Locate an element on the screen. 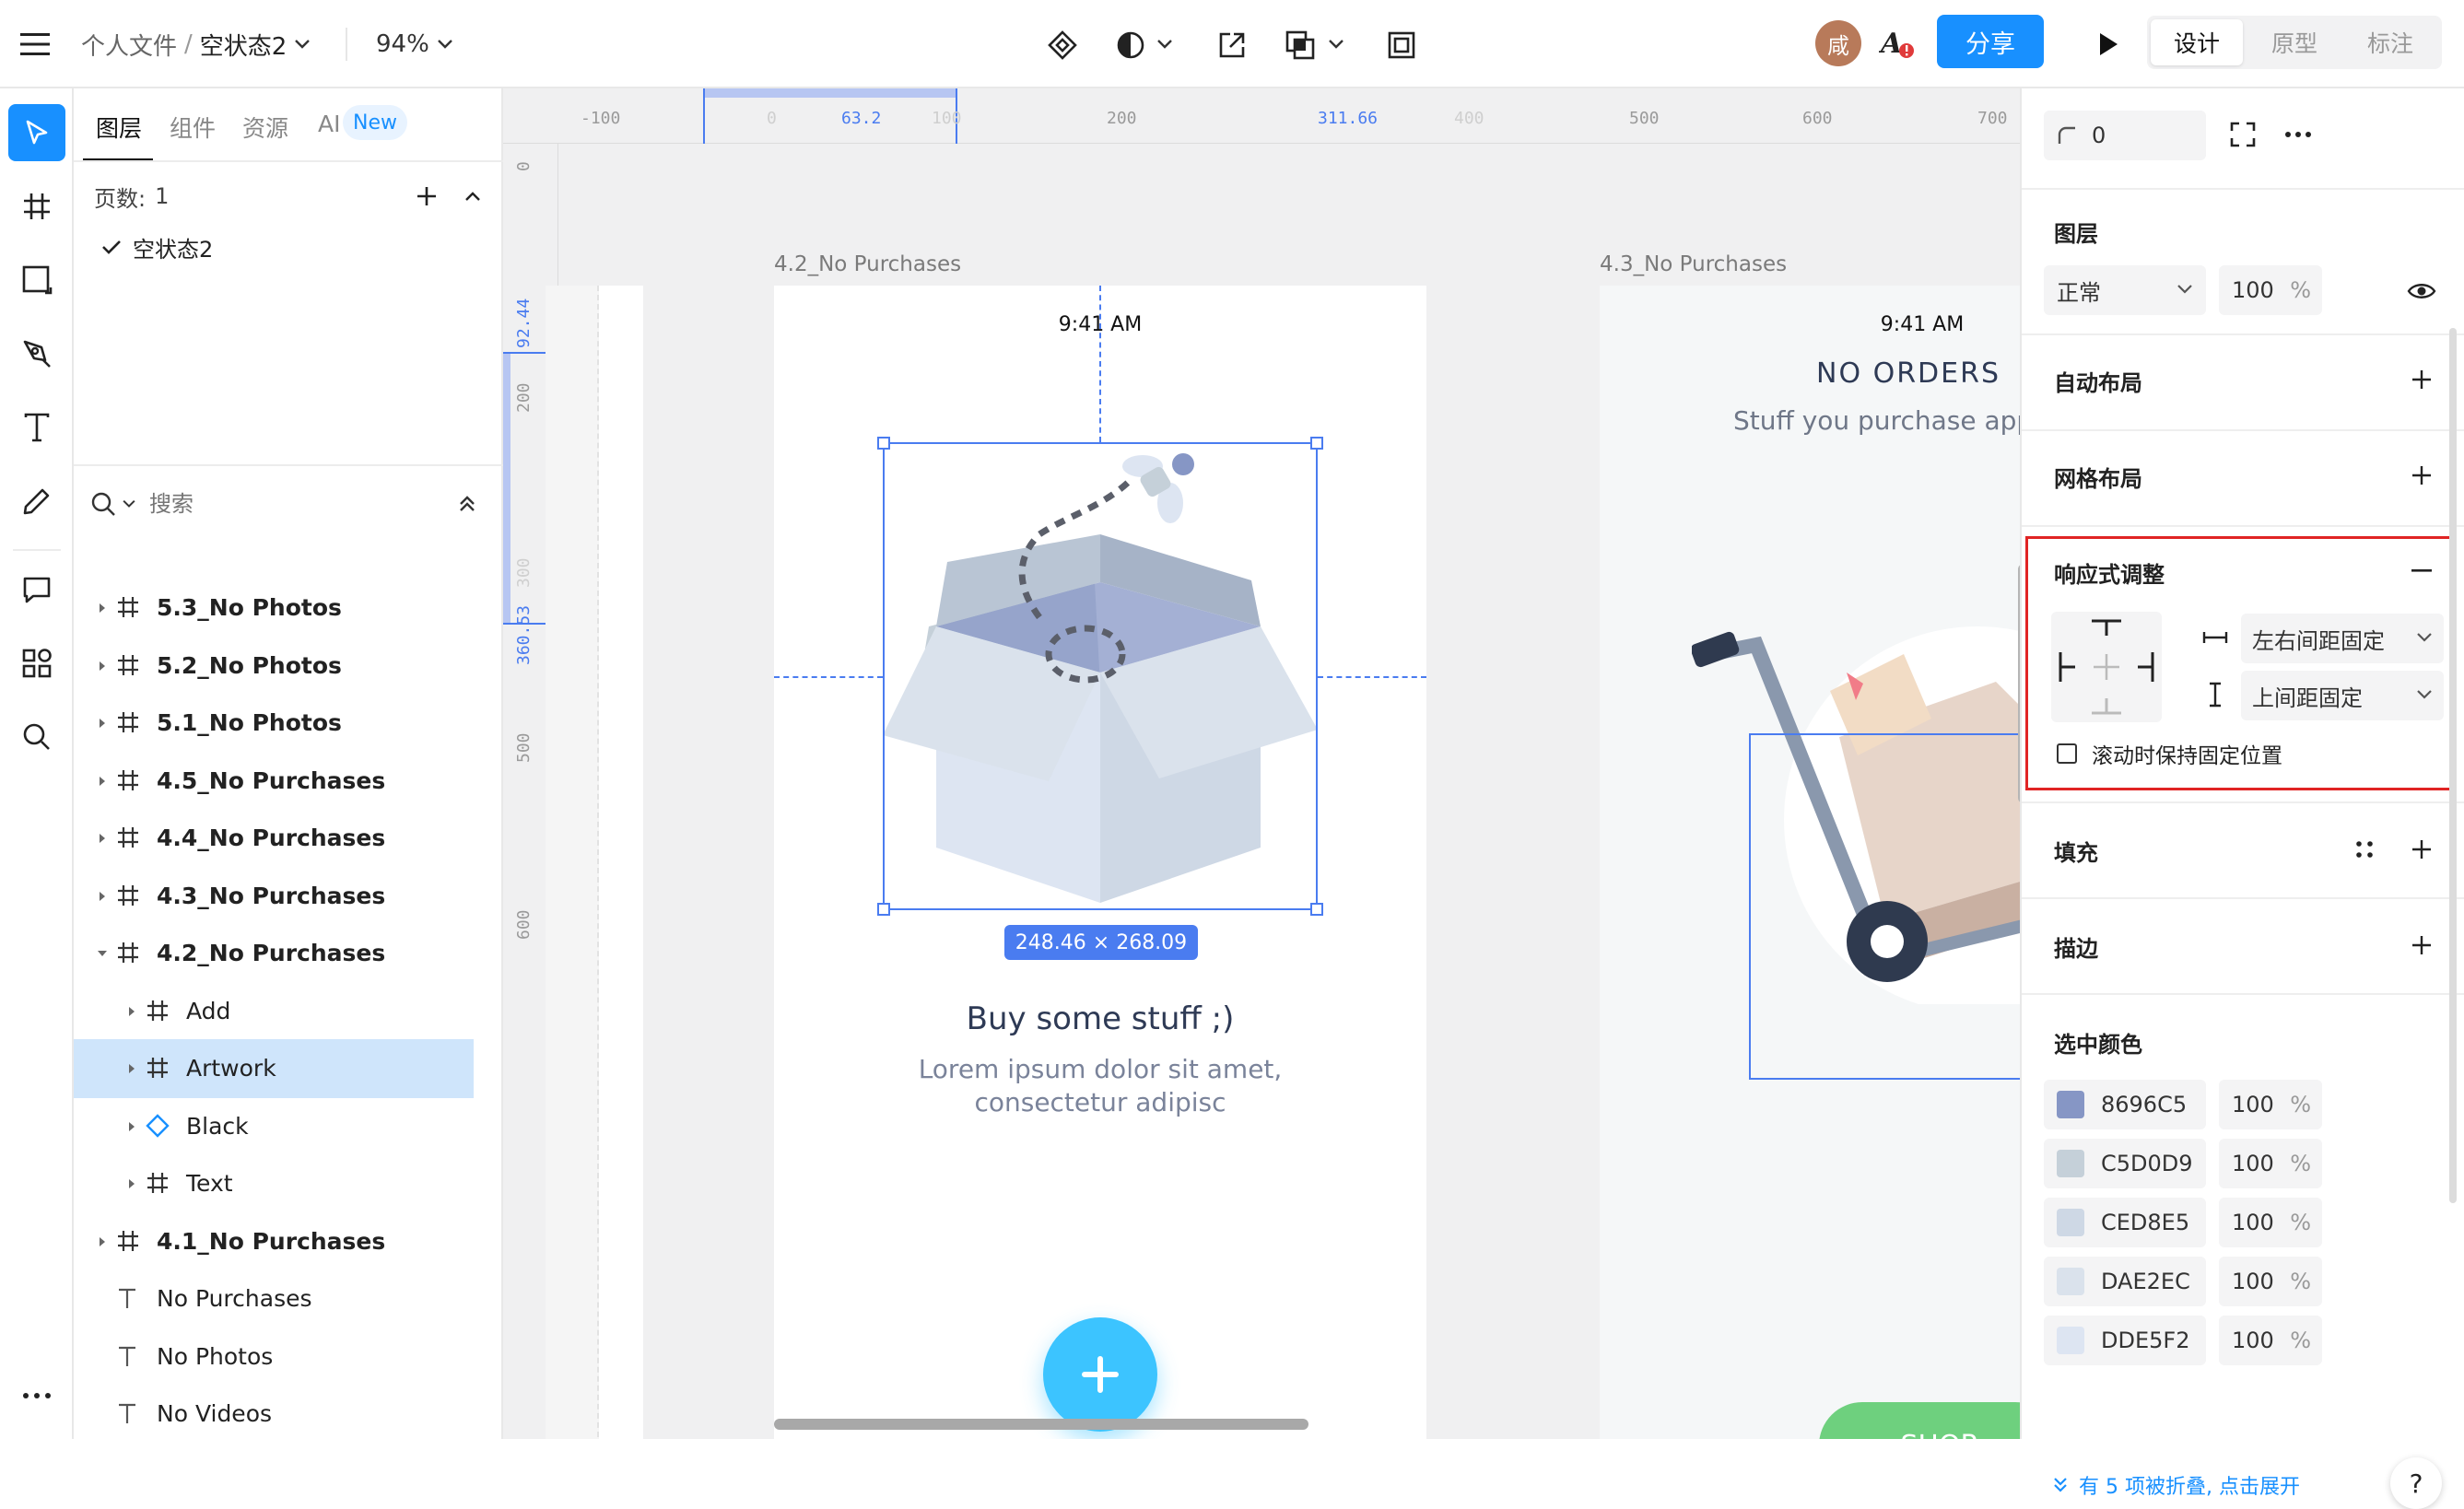  add-auto-layout-icon is located at coordinates (2421, 379).